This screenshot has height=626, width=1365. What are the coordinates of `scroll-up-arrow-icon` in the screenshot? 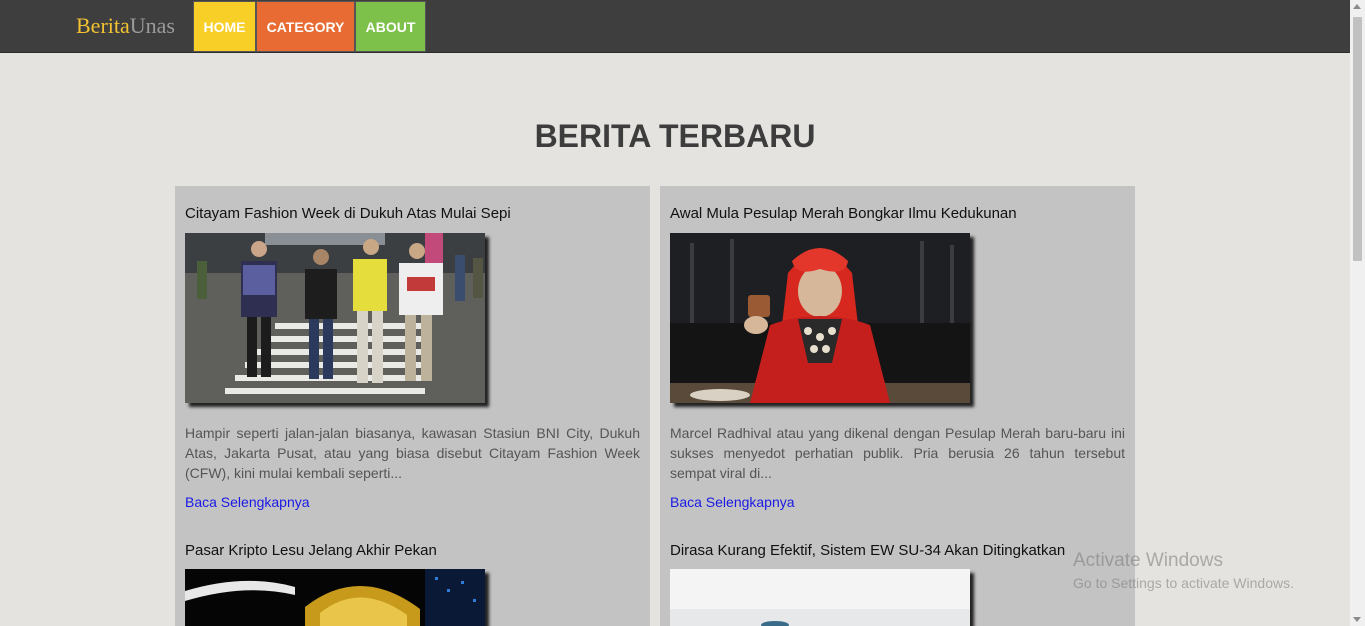 It's located at (1357, 6).